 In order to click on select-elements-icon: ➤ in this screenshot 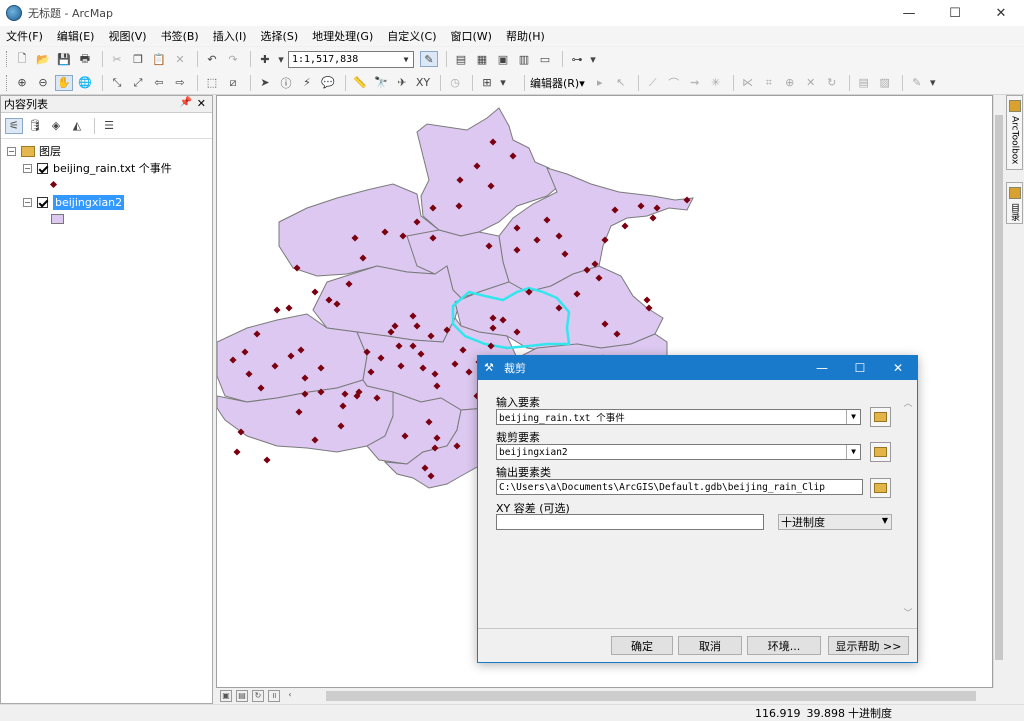, I will do `click(265, 83)`.